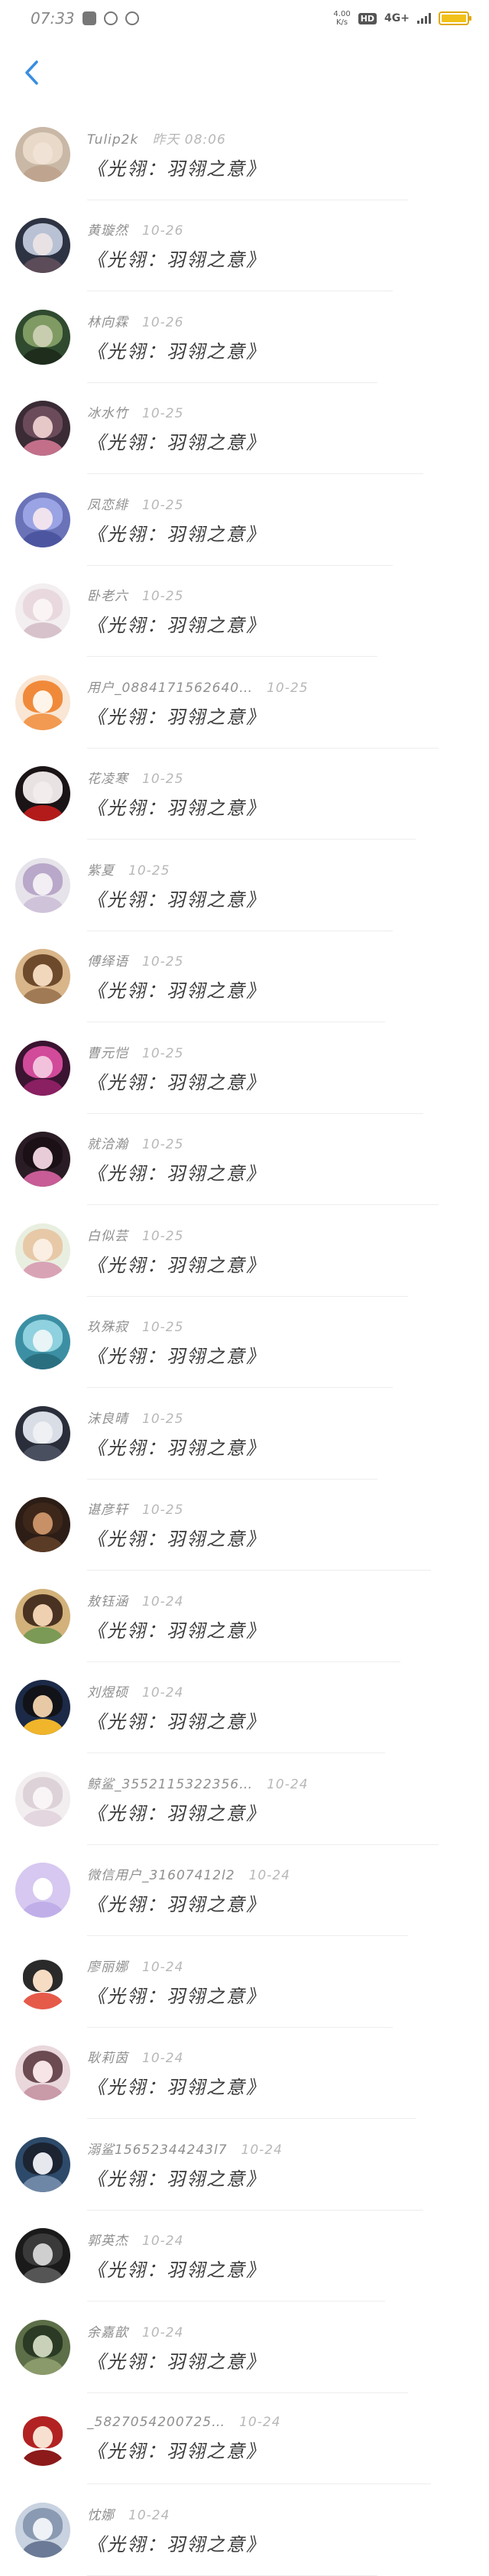 The width and height of the screenshot is (489, 2576). What do you see at coordinates (244, 1343) in the screenshot?
I see `list-item: 玖殊寂 10-25 《光翎：羽翎之意》` at bounding box center [244, 1343].